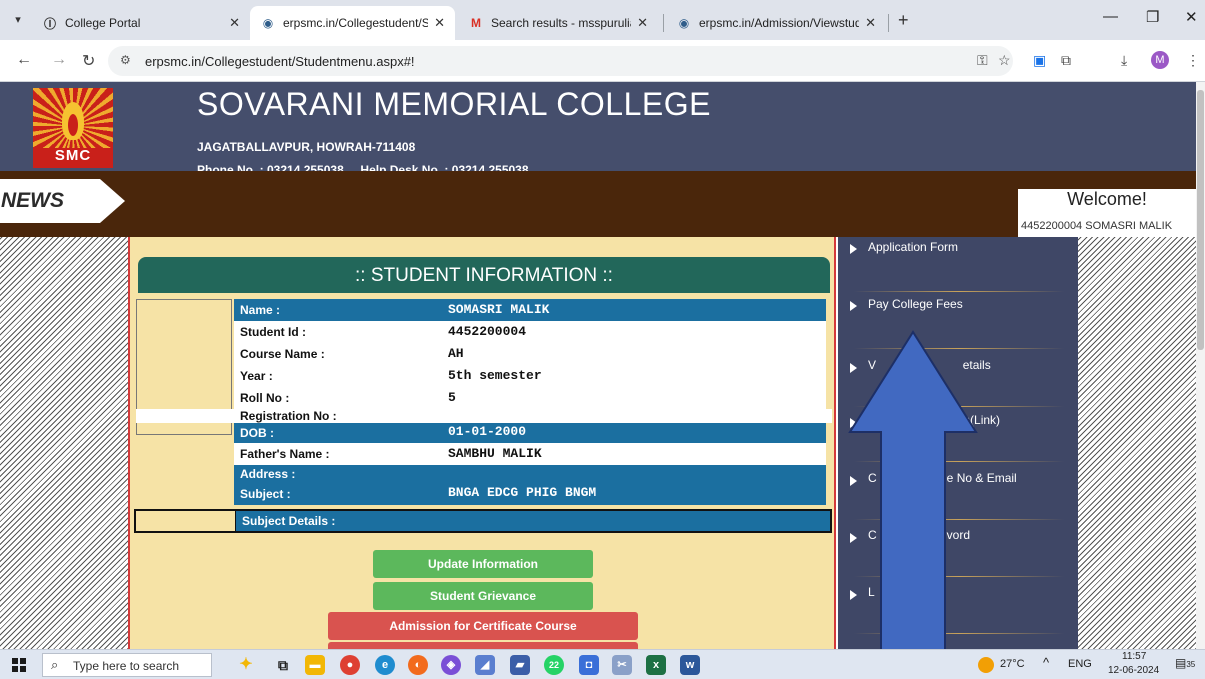 The height and width of the screenshot is (679, 1205). What do you see at coordinates (1134, 656) in the screenshot?
I see `clock-time: 11:57` at bounding box center [1134, 656].